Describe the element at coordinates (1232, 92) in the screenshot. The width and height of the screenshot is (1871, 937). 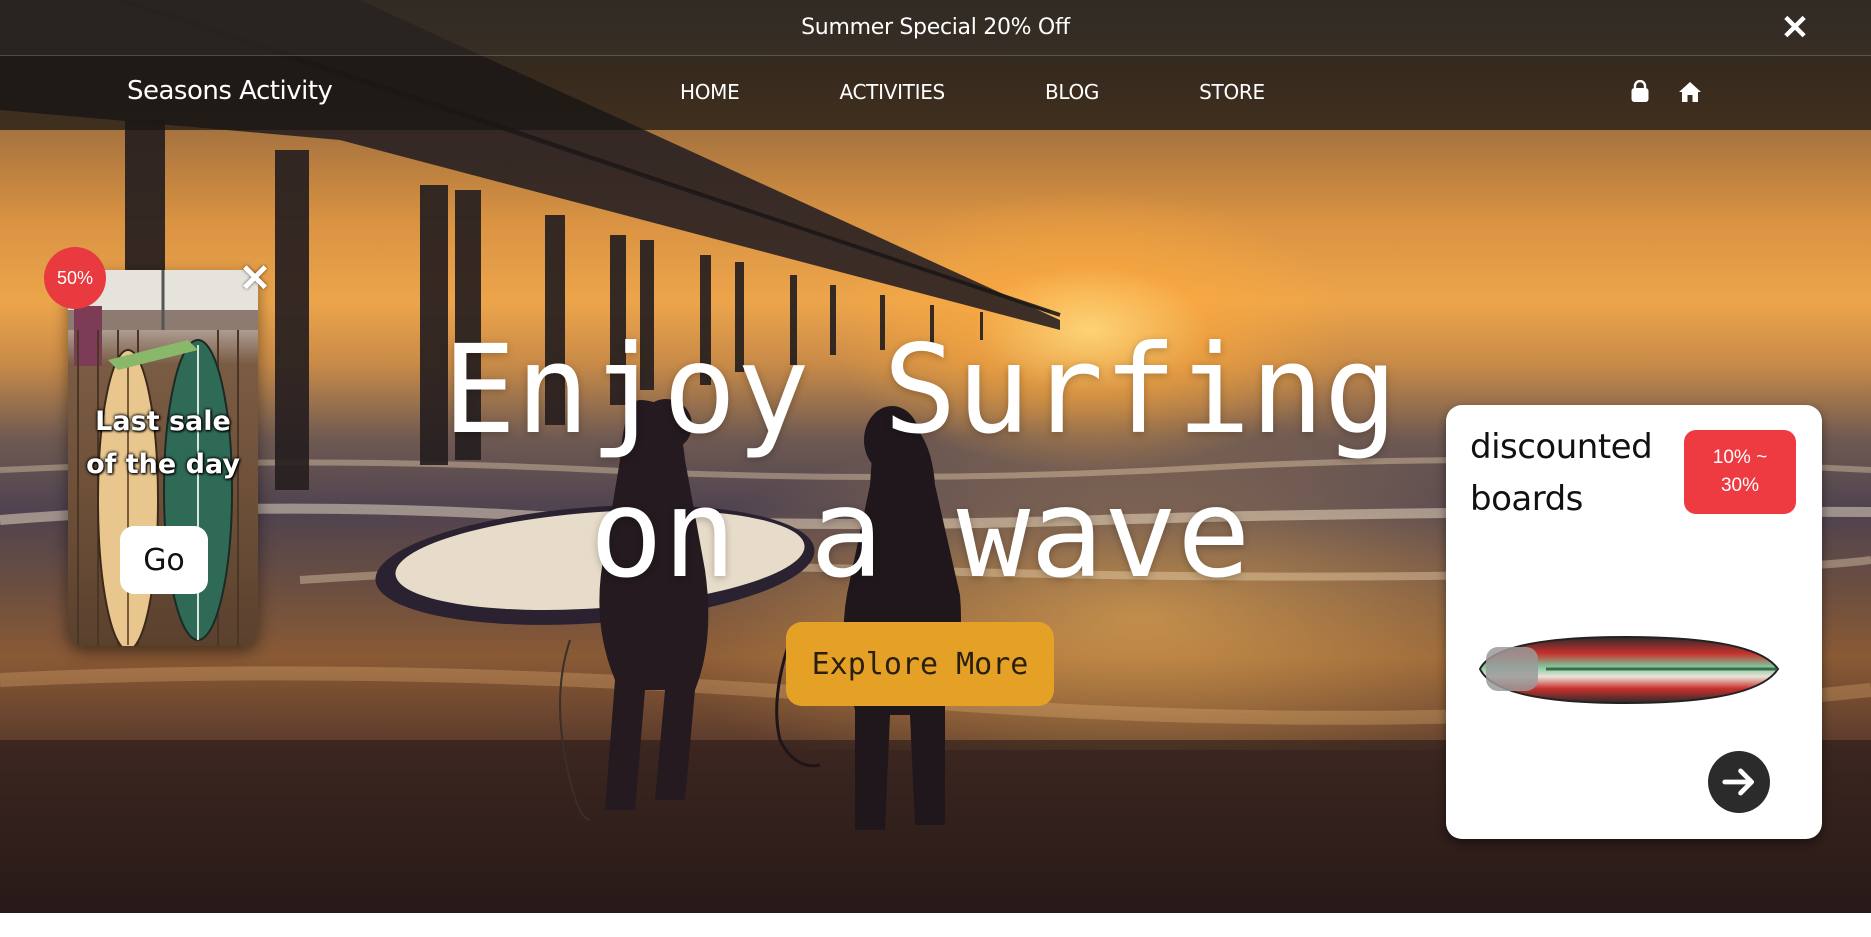
I see `nav-link-store: STORE` at that location.